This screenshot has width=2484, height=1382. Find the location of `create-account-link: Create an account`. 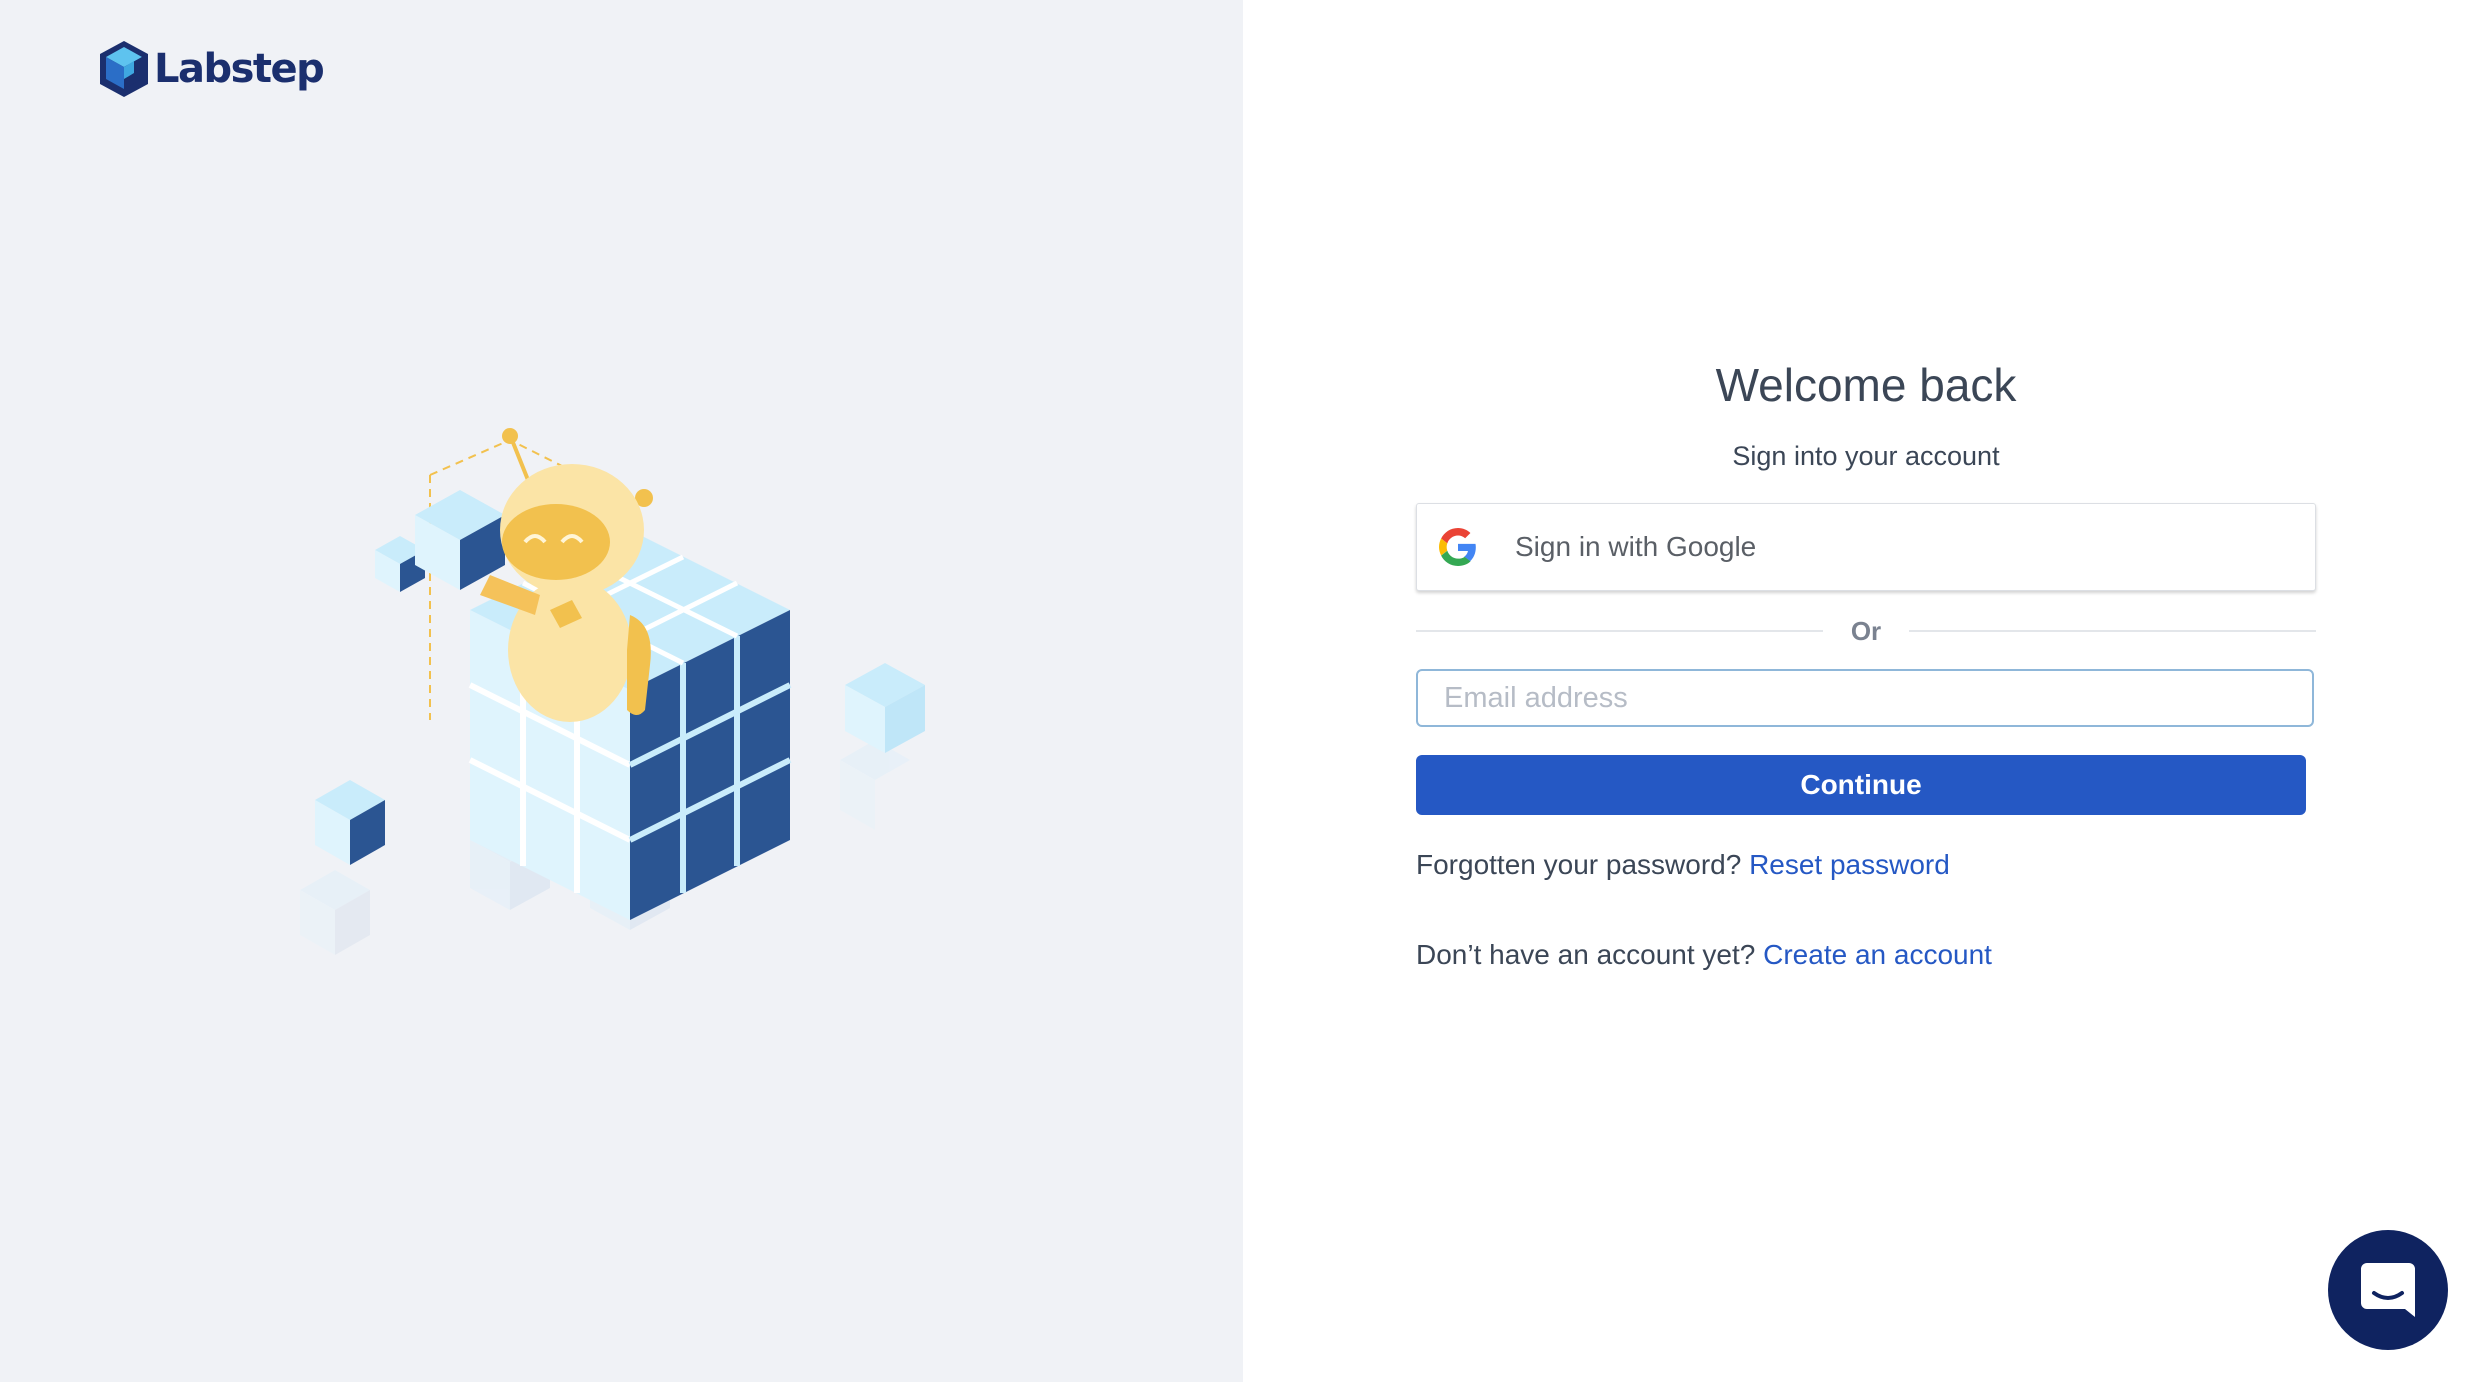

create-account-link: Create an account is located at coordinates (1877, 954).